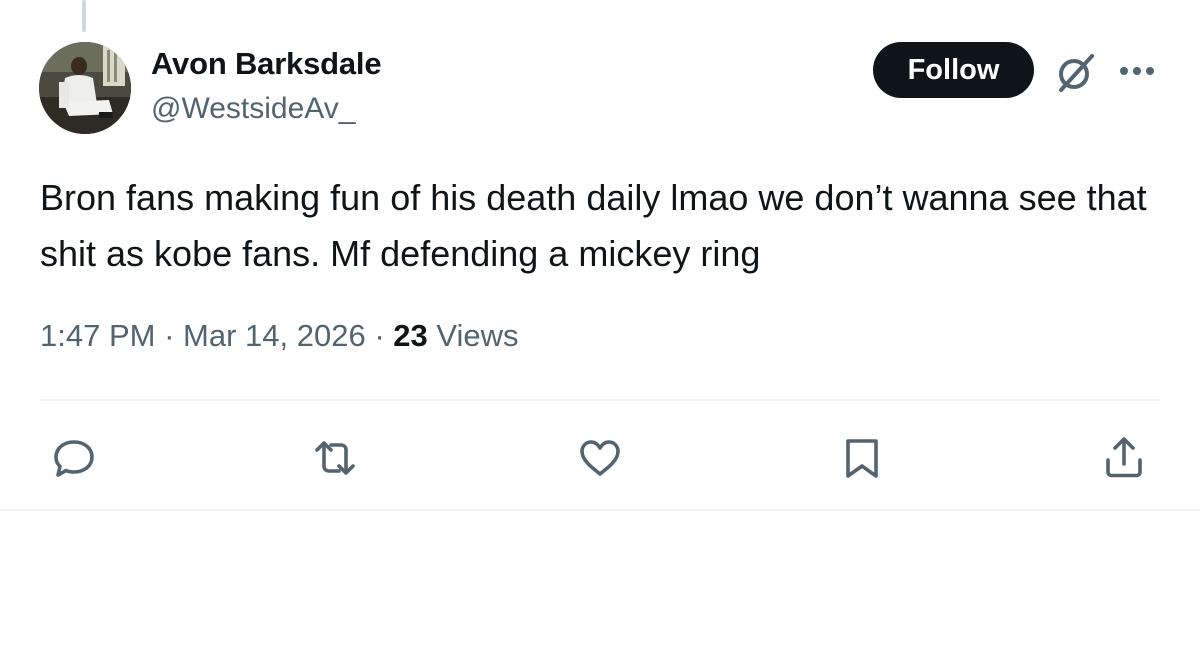 This screenshot has width=1200, height=669. What do you see at coordinates (953, 70) in the screenshot?
I see `follow-button: Follow` at bounding box center [953, 70].